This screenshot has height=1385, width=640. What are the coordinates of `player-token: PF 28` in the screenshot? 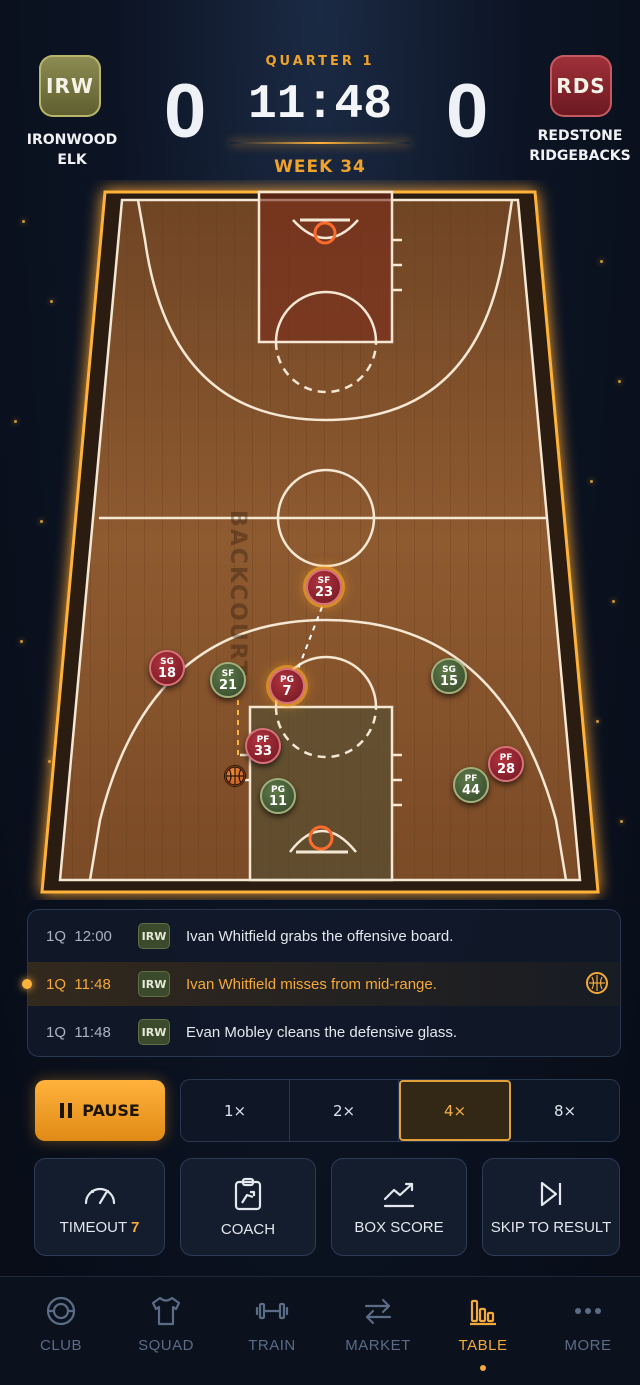 It's located at (506, 764).